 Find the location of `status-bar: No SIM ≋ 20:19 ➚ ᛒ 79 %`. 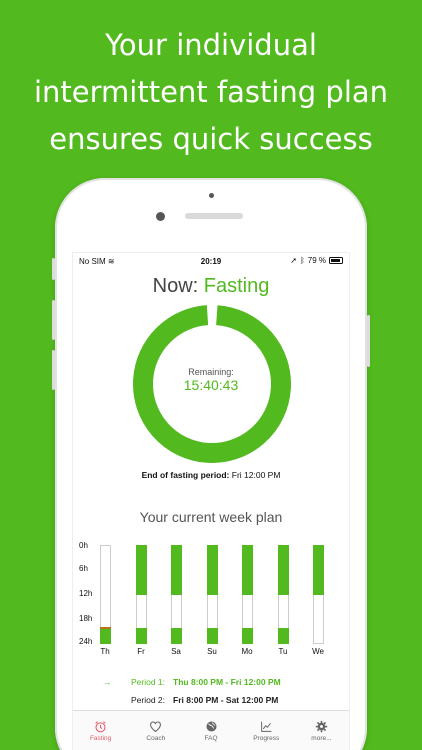

status-bar: No SIM ≋ 20:19 ➚ ᛒ 79 % is located at coordinates (211, 261).